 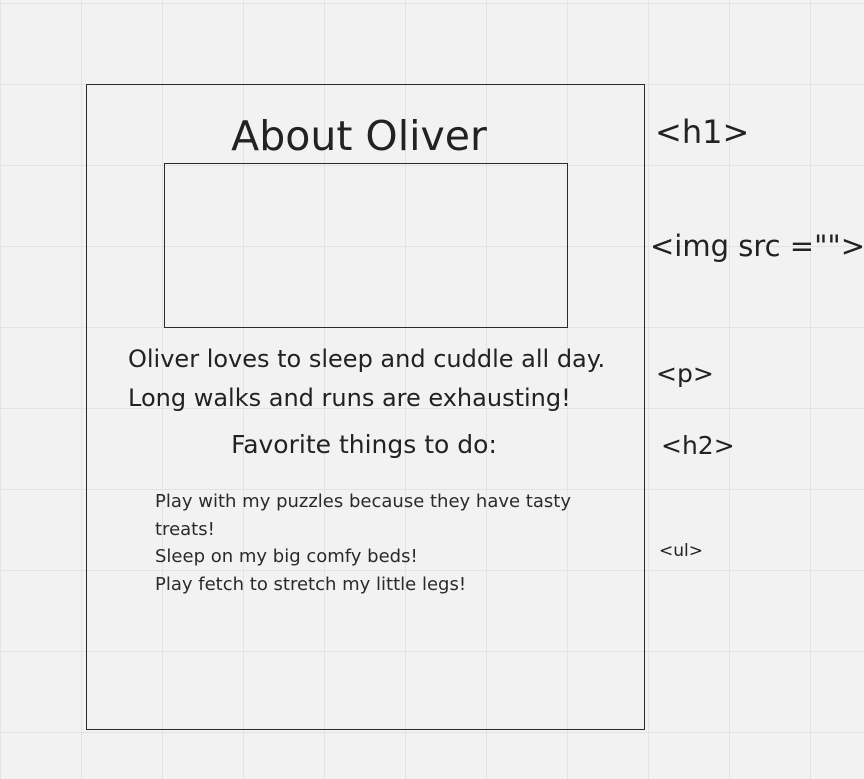 I want to click on image-placeholder, so click(x=366, y=245).